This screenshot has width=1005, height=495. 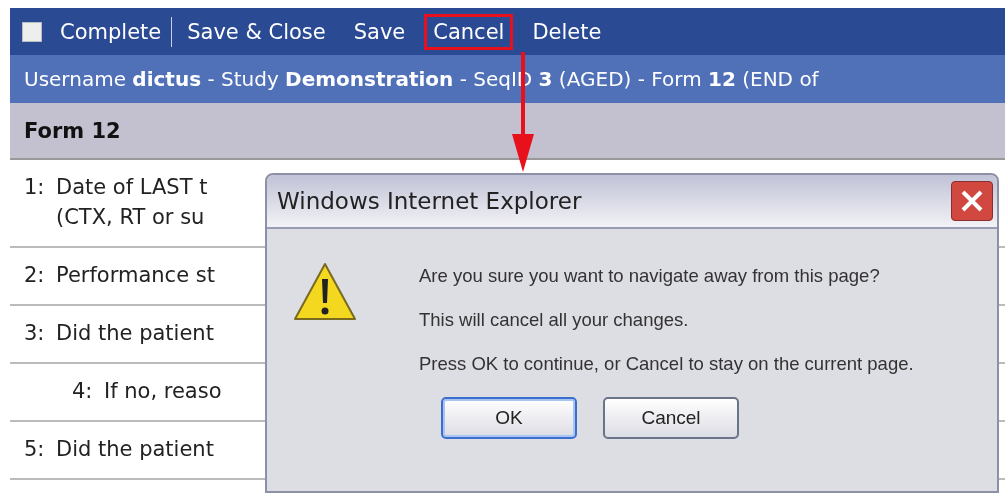 What do you see at coordinates (650, 276) in the screenshot?
I see `dialog-message: Are you sure you want to navigate away from this page?` at bounding box center [650, 276].